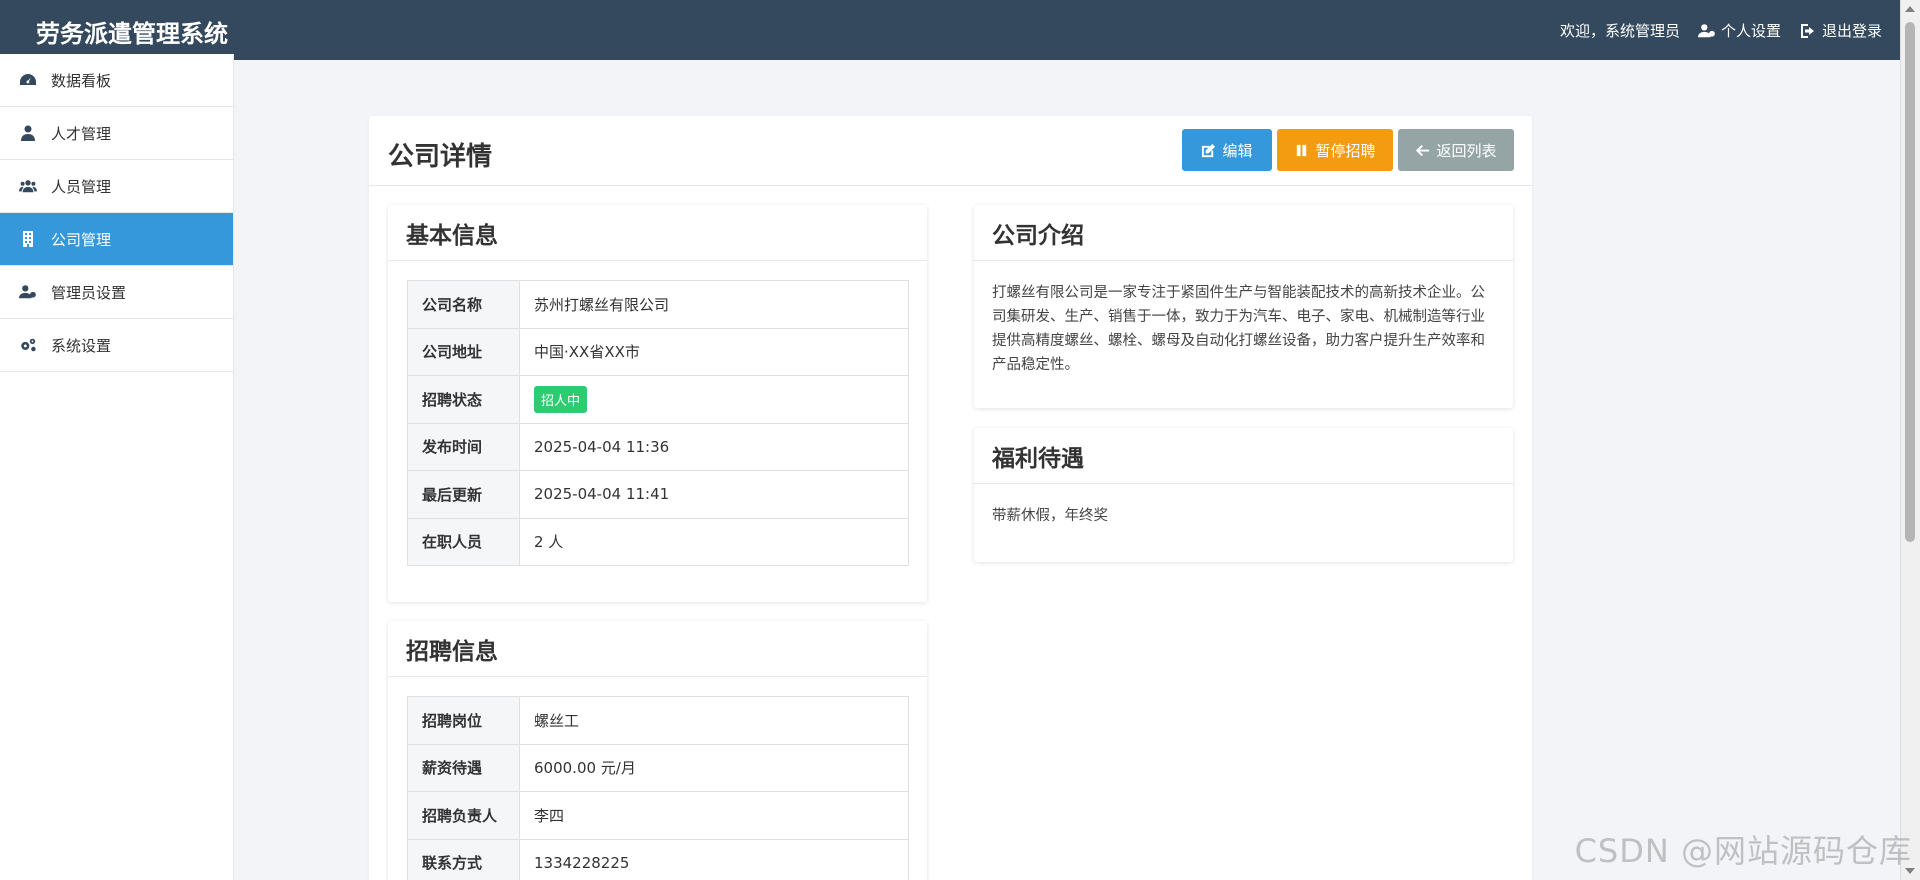 This screenshot has width=1920, height=880. I want to click on edit-icon, so click(1209, 150).